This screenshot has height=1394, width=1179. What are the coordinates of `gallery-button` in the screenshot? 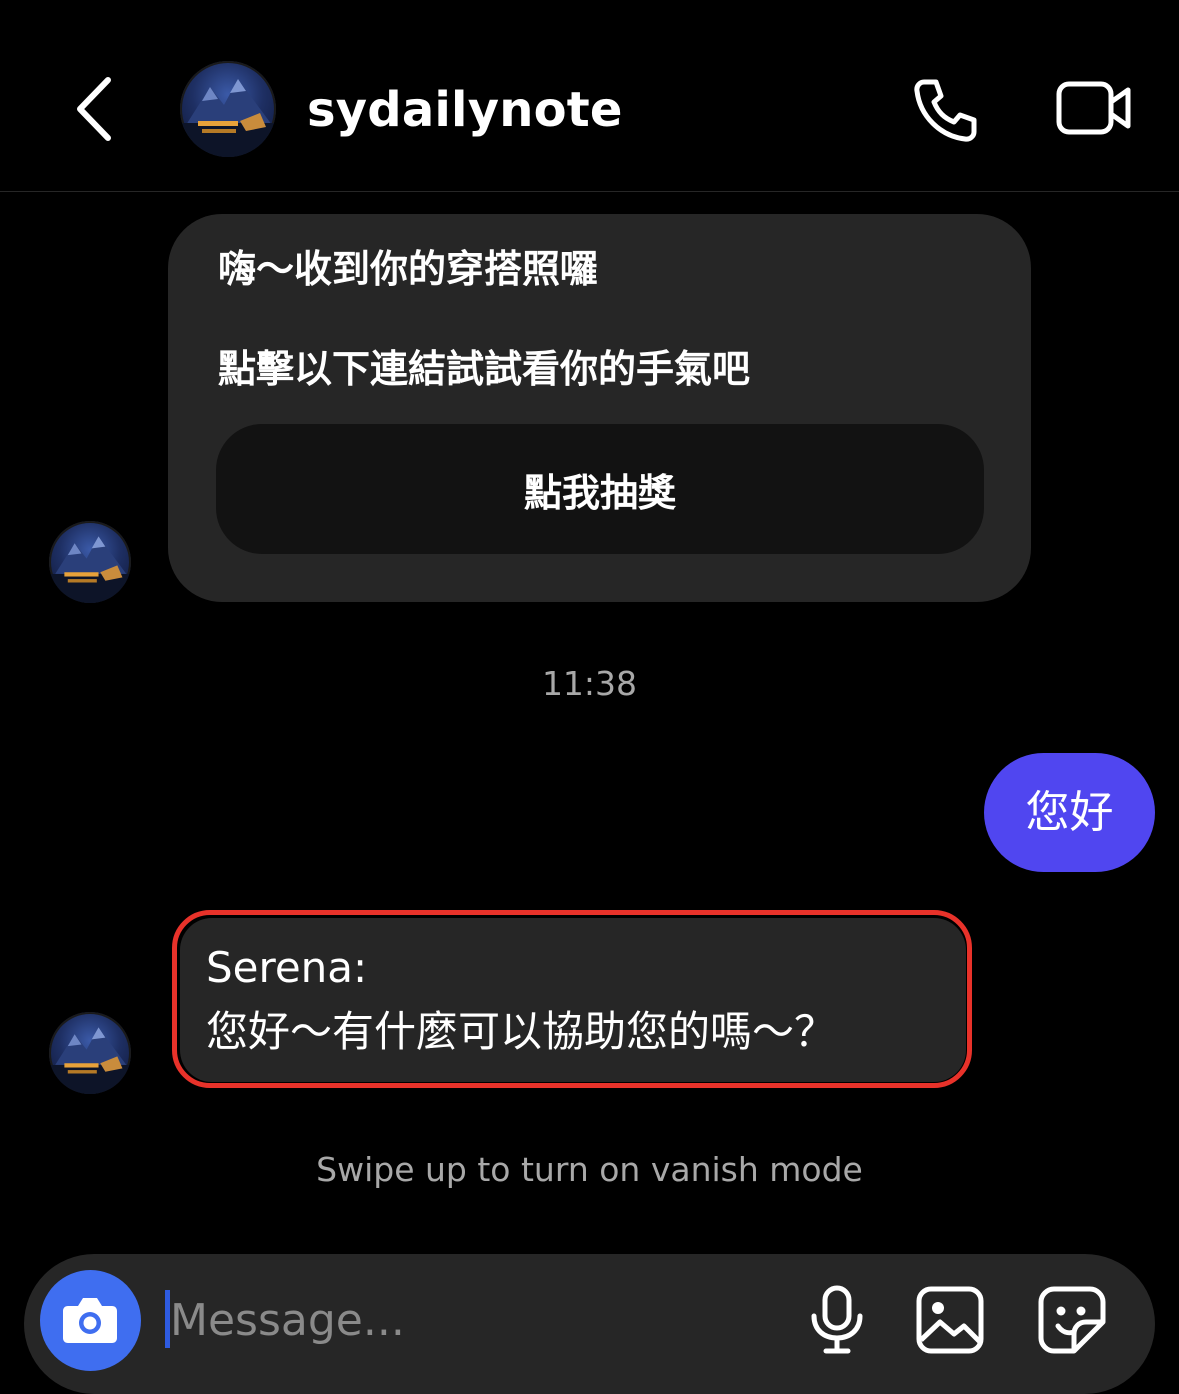 It's located at (950, 1320).